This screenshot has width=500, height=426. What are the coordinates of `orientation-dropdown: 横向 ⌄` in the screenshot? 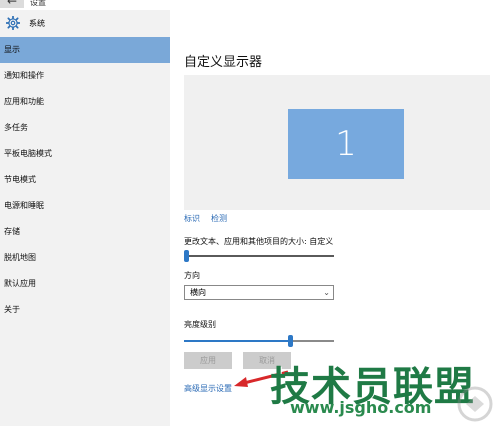 It's located at (259, 292).